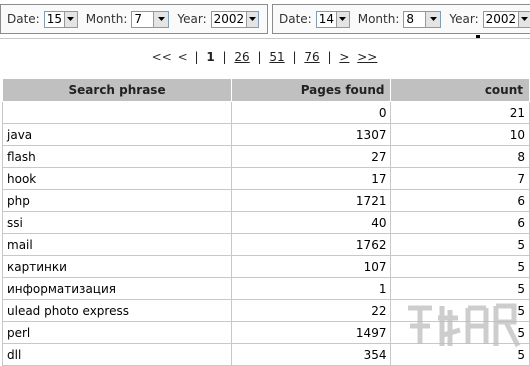 The height and width of the screenshot is (366, 530). I want to click on phrase-cell: картинки, so click(117, 266).